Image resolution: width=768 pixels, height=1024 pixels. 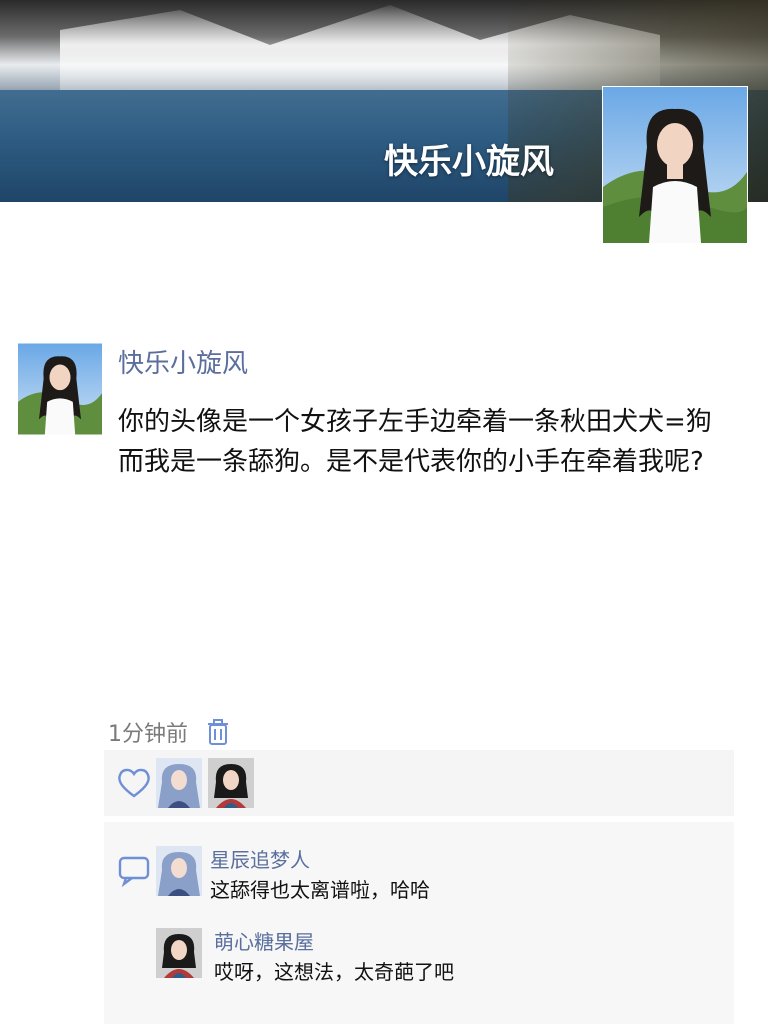 What do you see at coordinates (134, 870) in the screenshot?
I see `comment-bubble-icon` at bounding box center [134, 870].